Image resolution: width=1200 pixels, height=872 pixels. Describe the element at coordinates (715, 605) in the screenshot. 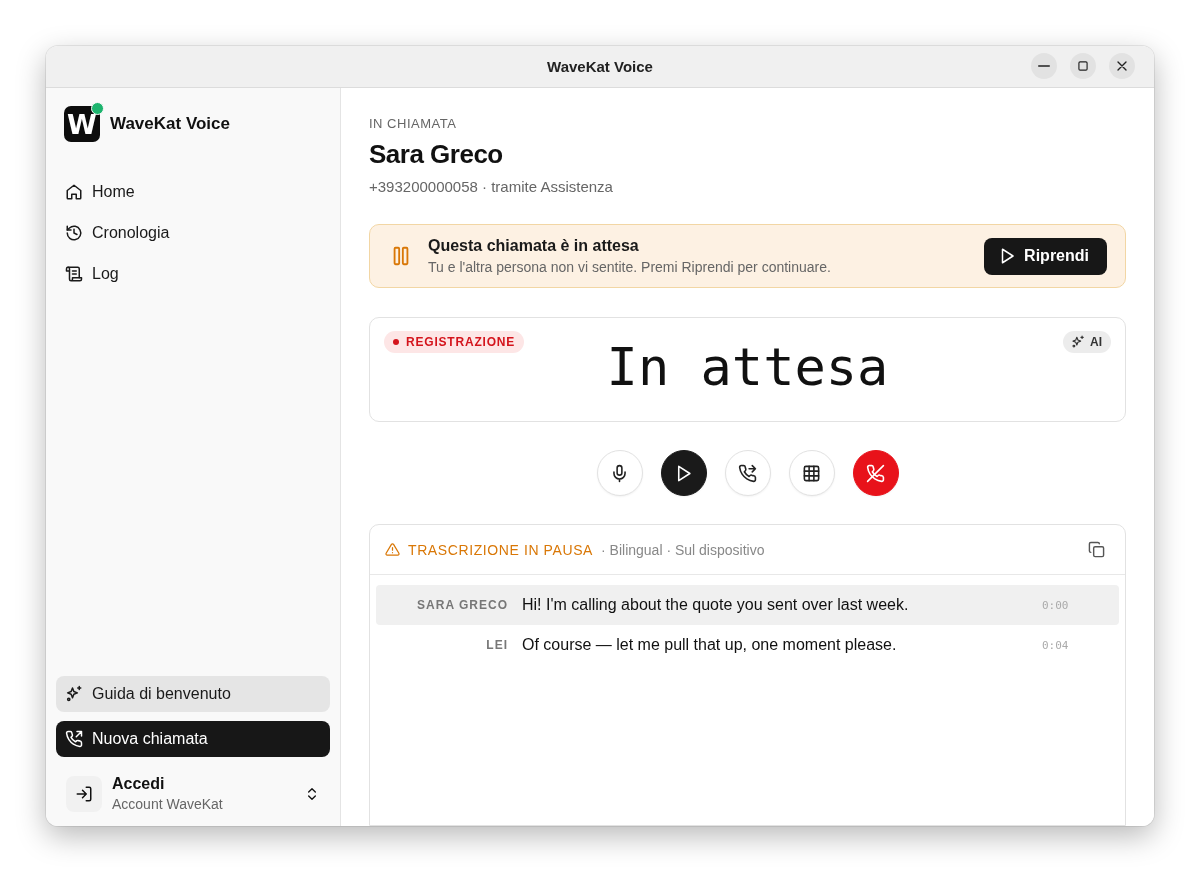

I see `transcript-text: Hi! I'm calling about the quote you sent over last week.` at that location.